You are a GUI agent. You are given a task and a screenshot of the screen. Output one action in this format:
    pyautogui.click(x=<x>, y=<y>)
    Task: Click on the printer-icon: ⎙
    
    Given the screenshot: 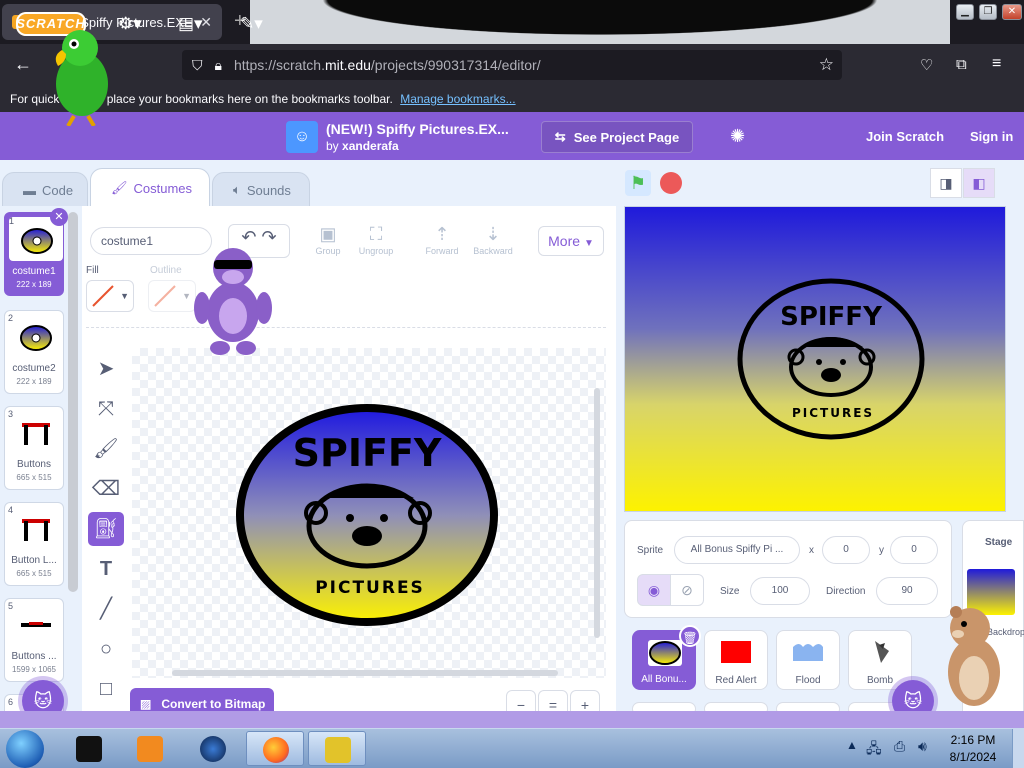 What is the action you would take?
    pyautogui.click(x=899, y=746)
    